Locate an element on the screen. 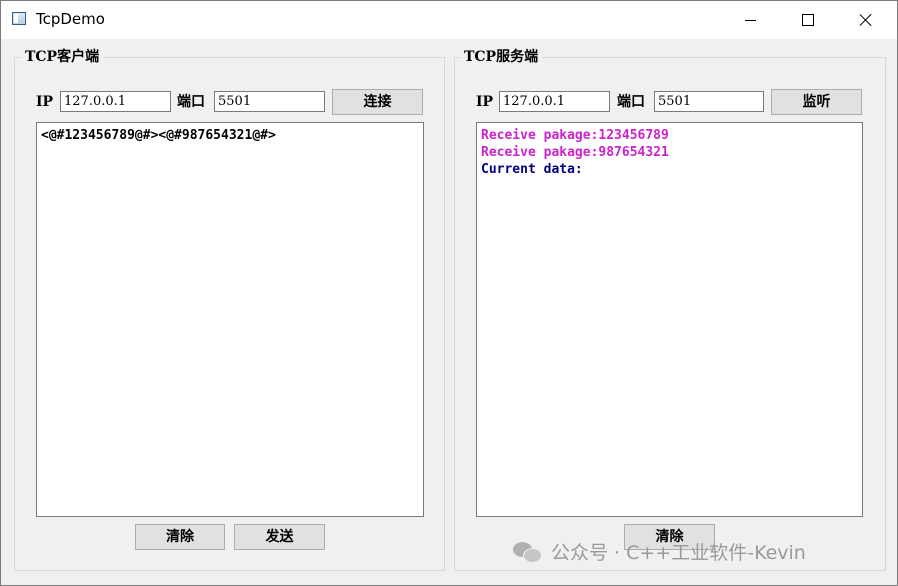  client-clear-button: 清除 is located at coordinates (180, 537).